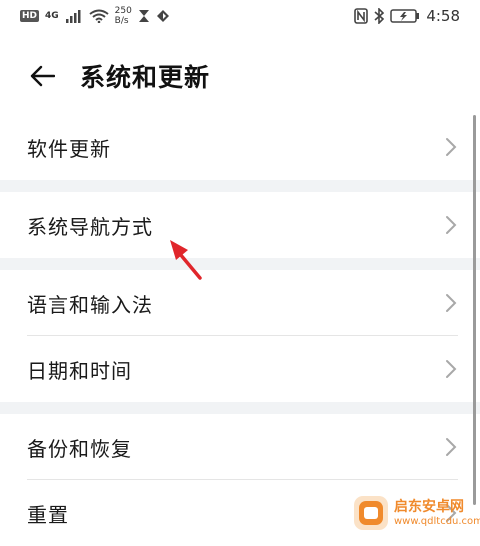 The width and height of the screenshot is (480, 546). Describe the element at coordinates (240, 76) in the screenshot. I see `app-header: 系统和更新` at that location.